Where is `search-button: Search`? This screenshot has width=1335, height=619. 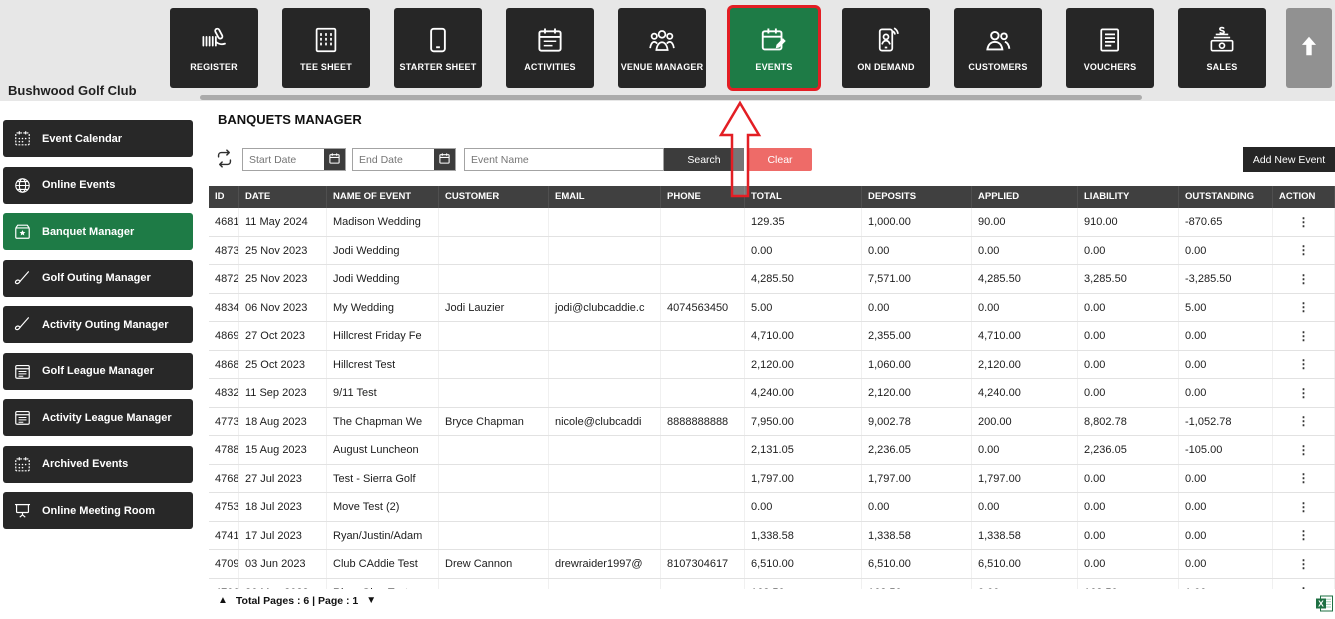
search-button: Search is located at coordinates (704, 159).